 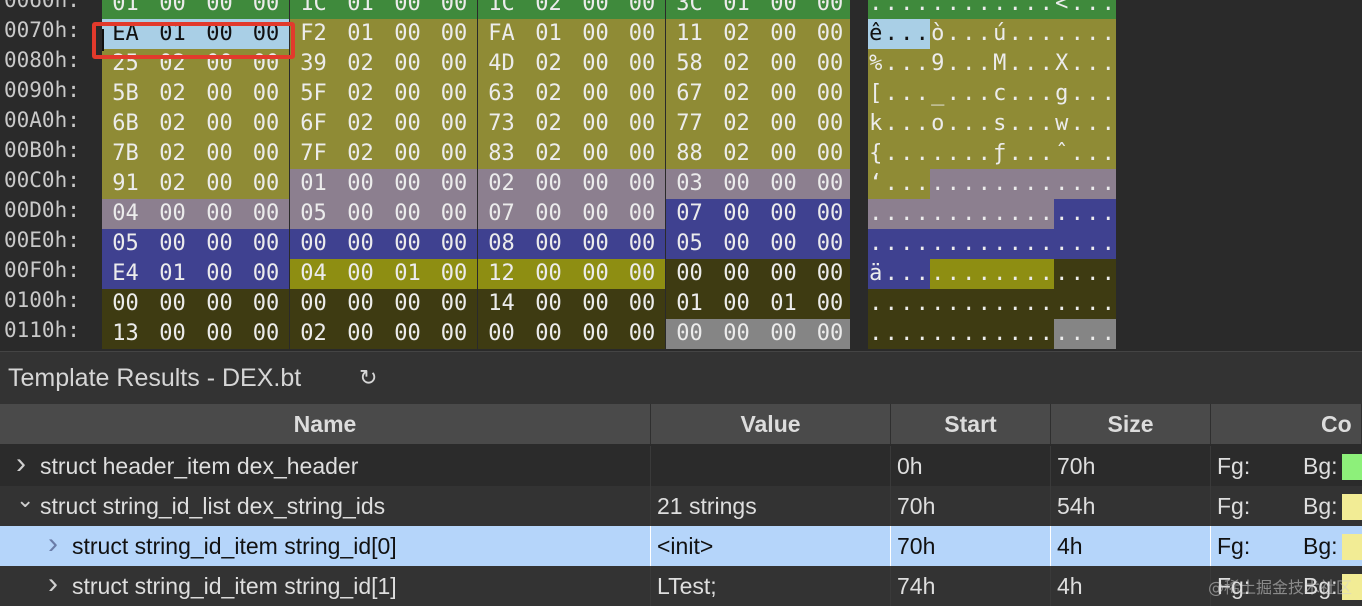 I want to click on hex-byte: 91, so click(x=125, y=184).